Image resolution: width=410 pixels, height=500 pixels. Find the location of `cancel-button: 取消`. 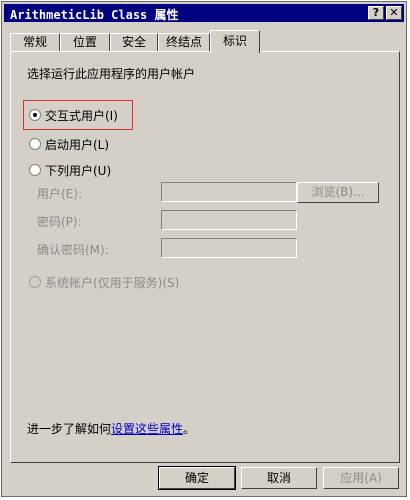

cancel-button: 取消 is located at coordinates (279, 478).